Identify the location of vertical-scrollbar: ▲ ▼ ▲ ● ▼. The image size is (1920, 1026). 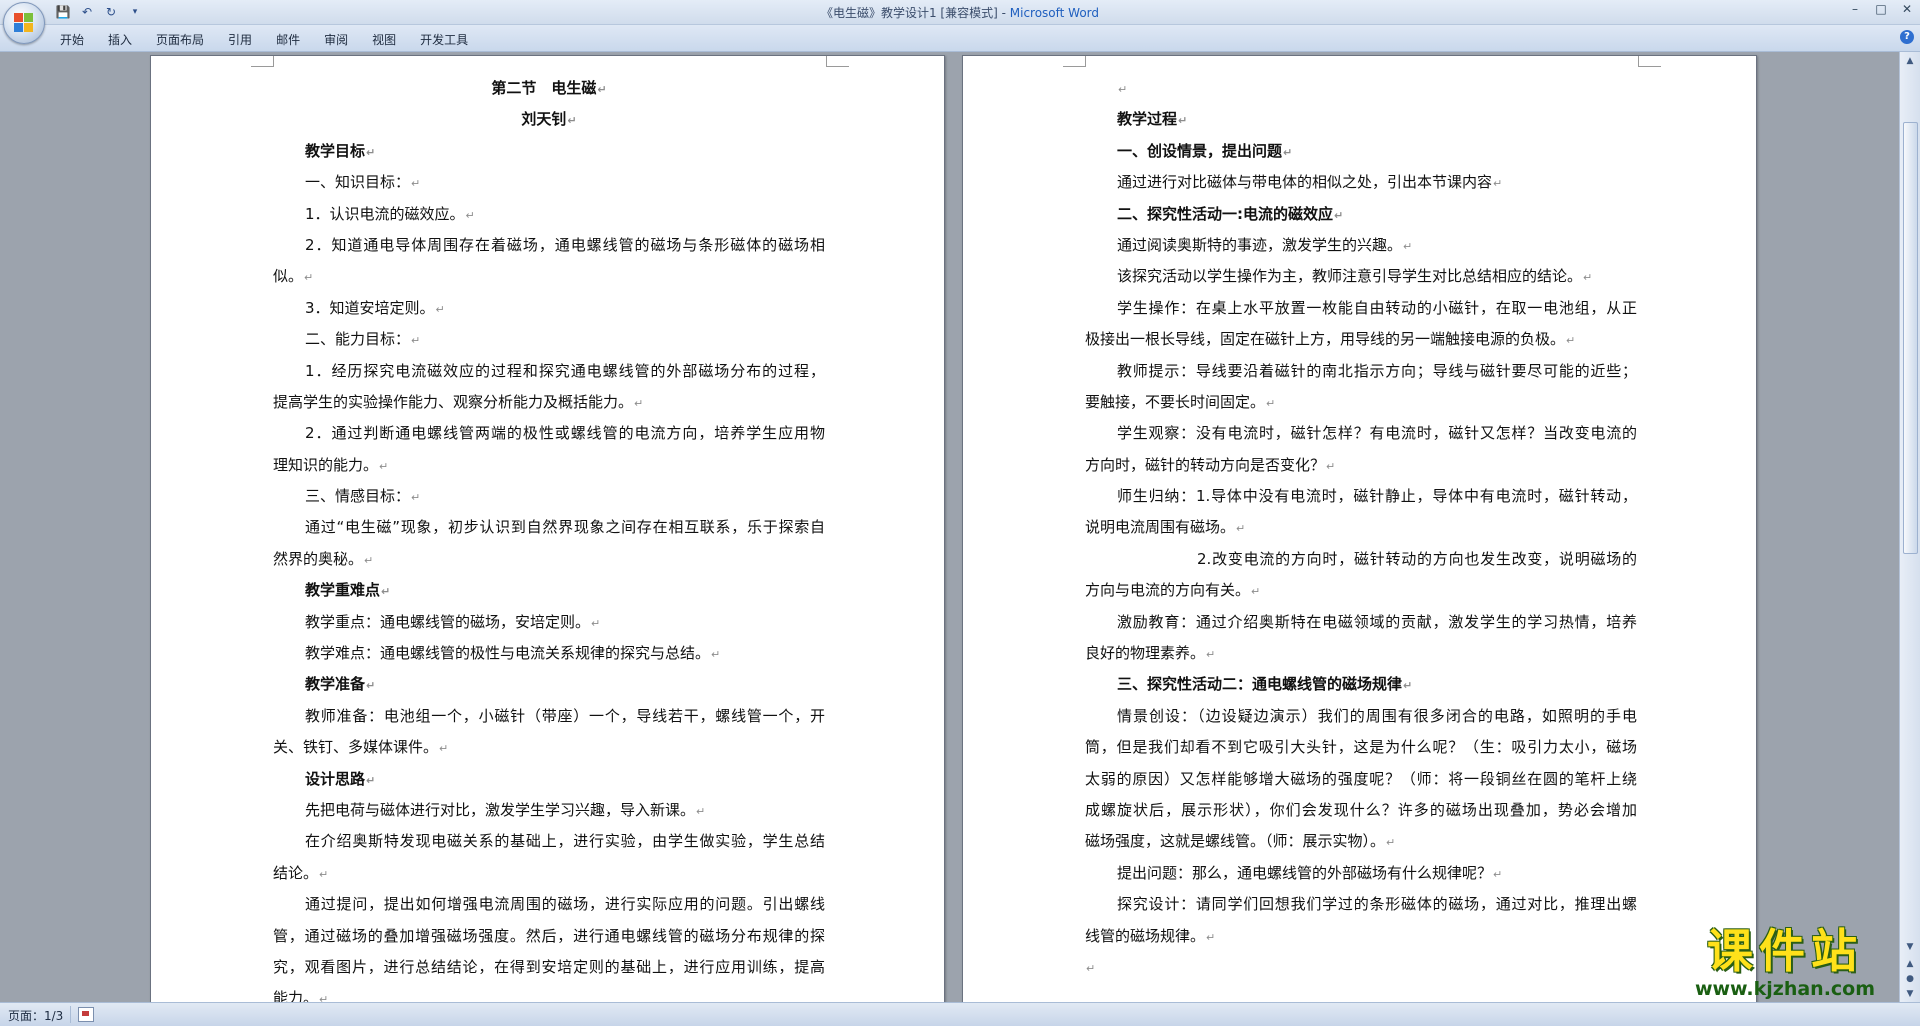
(1909, 527).